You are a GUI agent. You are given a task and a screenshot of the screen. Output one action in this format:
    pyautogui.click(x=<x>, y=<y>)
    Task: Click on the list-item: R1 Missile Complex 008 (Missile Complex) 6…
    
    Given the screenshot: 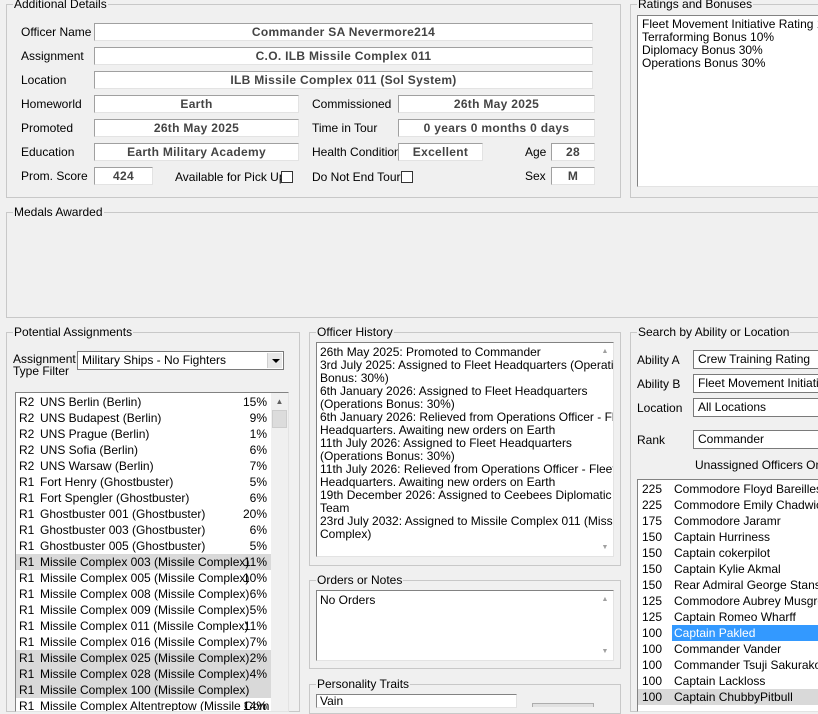 What is the action you would take?
    pyautogui.click(x=143, y=594)
    